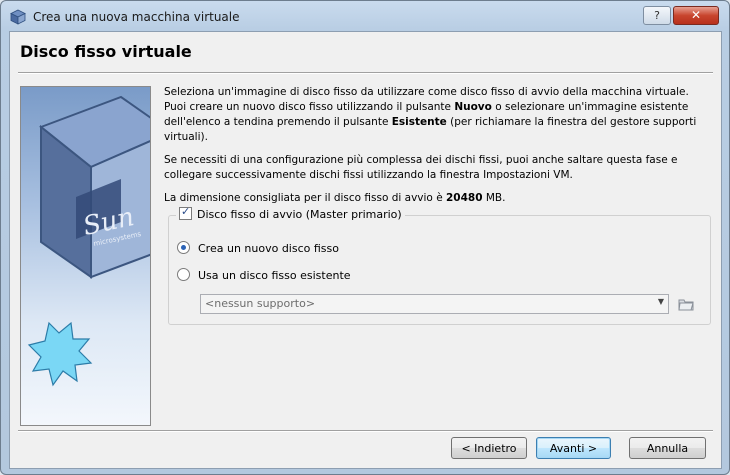 This screenshot has height=475, width=730. What do you see at coordinates (473, 107) in the screenshot?
I see `intro-new-keyword: Nuovo` at bounding box center [473, 107].